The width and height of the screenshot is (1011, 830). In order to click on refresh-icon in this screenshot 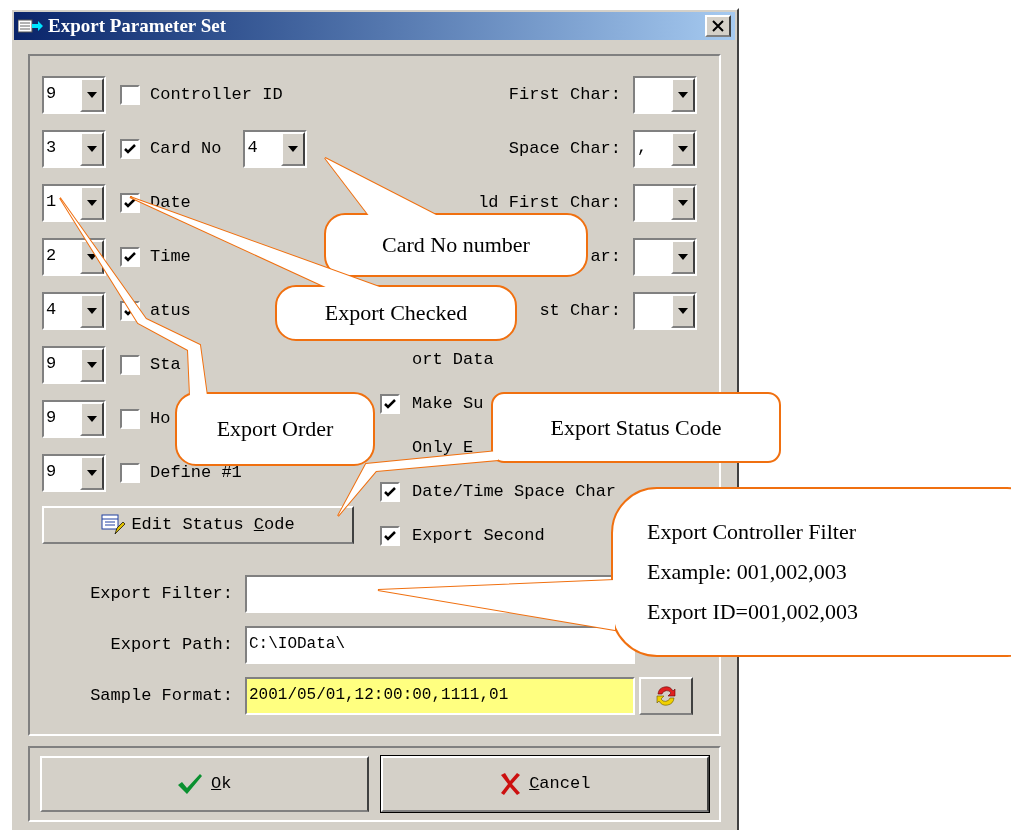, I will do `click(666, 695)`.